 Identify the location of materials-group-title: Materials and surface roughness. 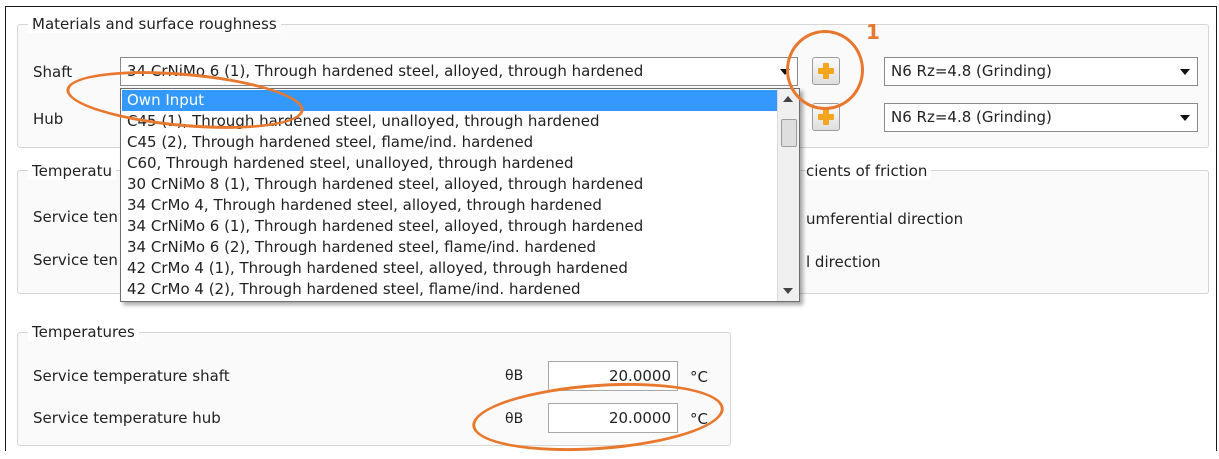
(154, 24).